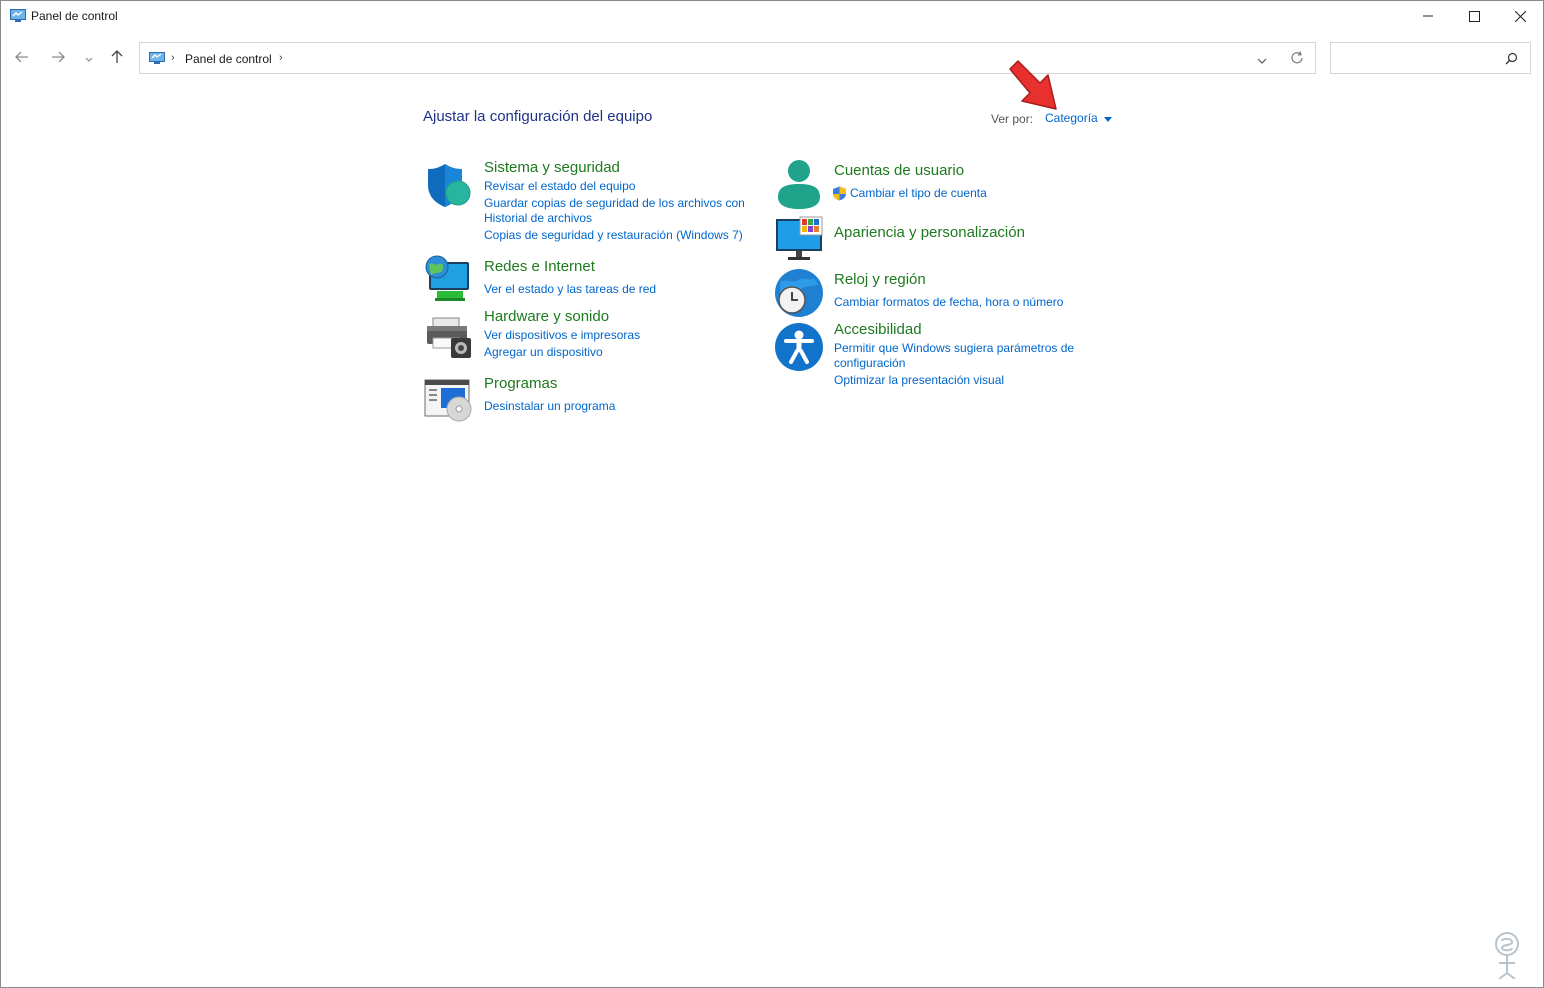 The width and height of the screenshot is (1544, 988). I want to click on category-programas: Programas, so click(520, 383).